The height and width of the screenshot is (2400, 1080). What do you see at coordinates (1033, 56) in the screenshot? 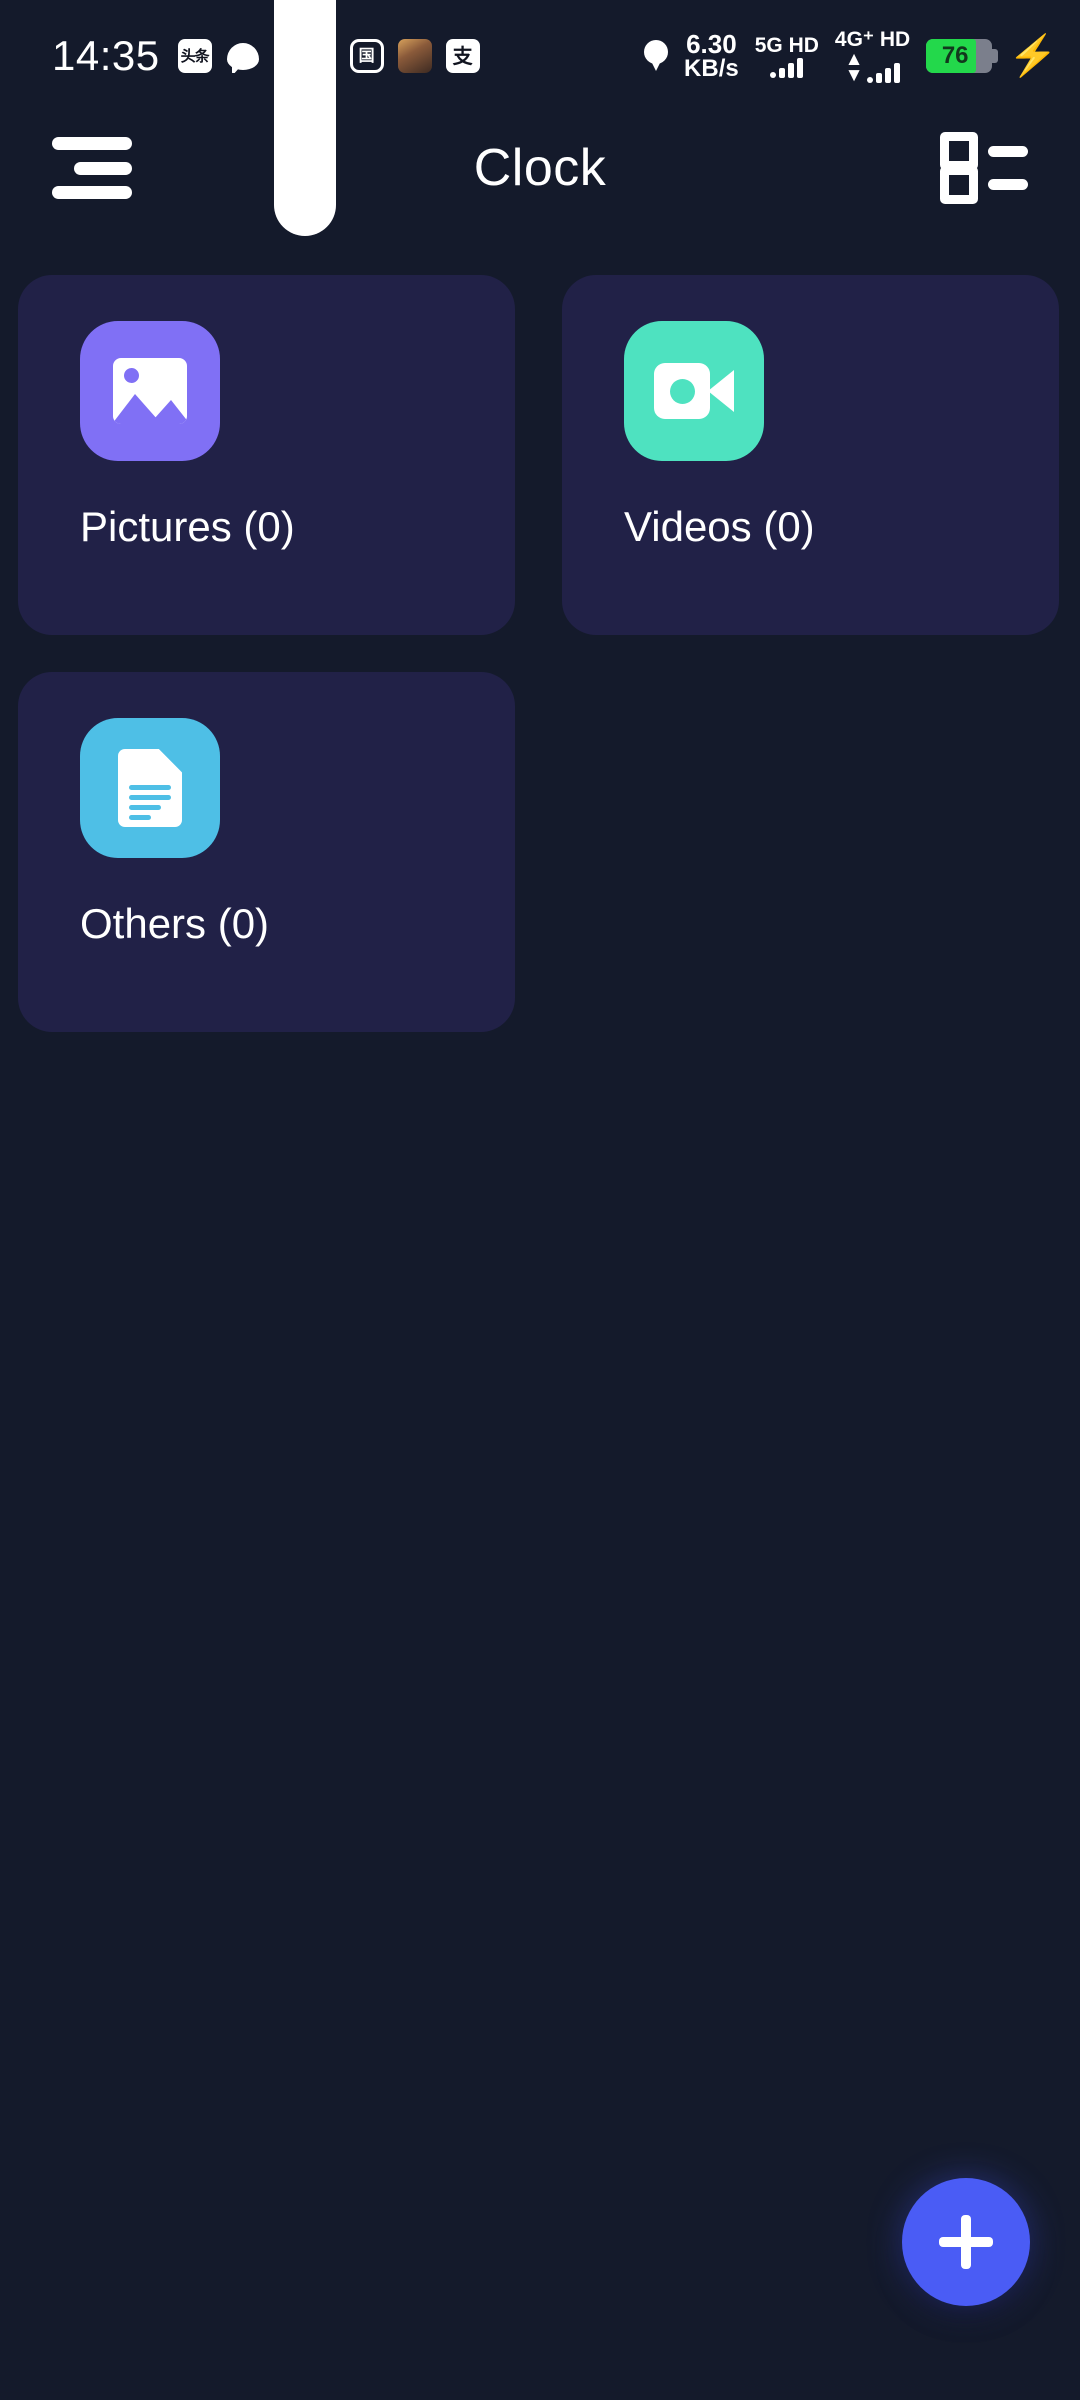
I see `lightning-bolt-icon: ⚡` at bounding box center [1033, 56].